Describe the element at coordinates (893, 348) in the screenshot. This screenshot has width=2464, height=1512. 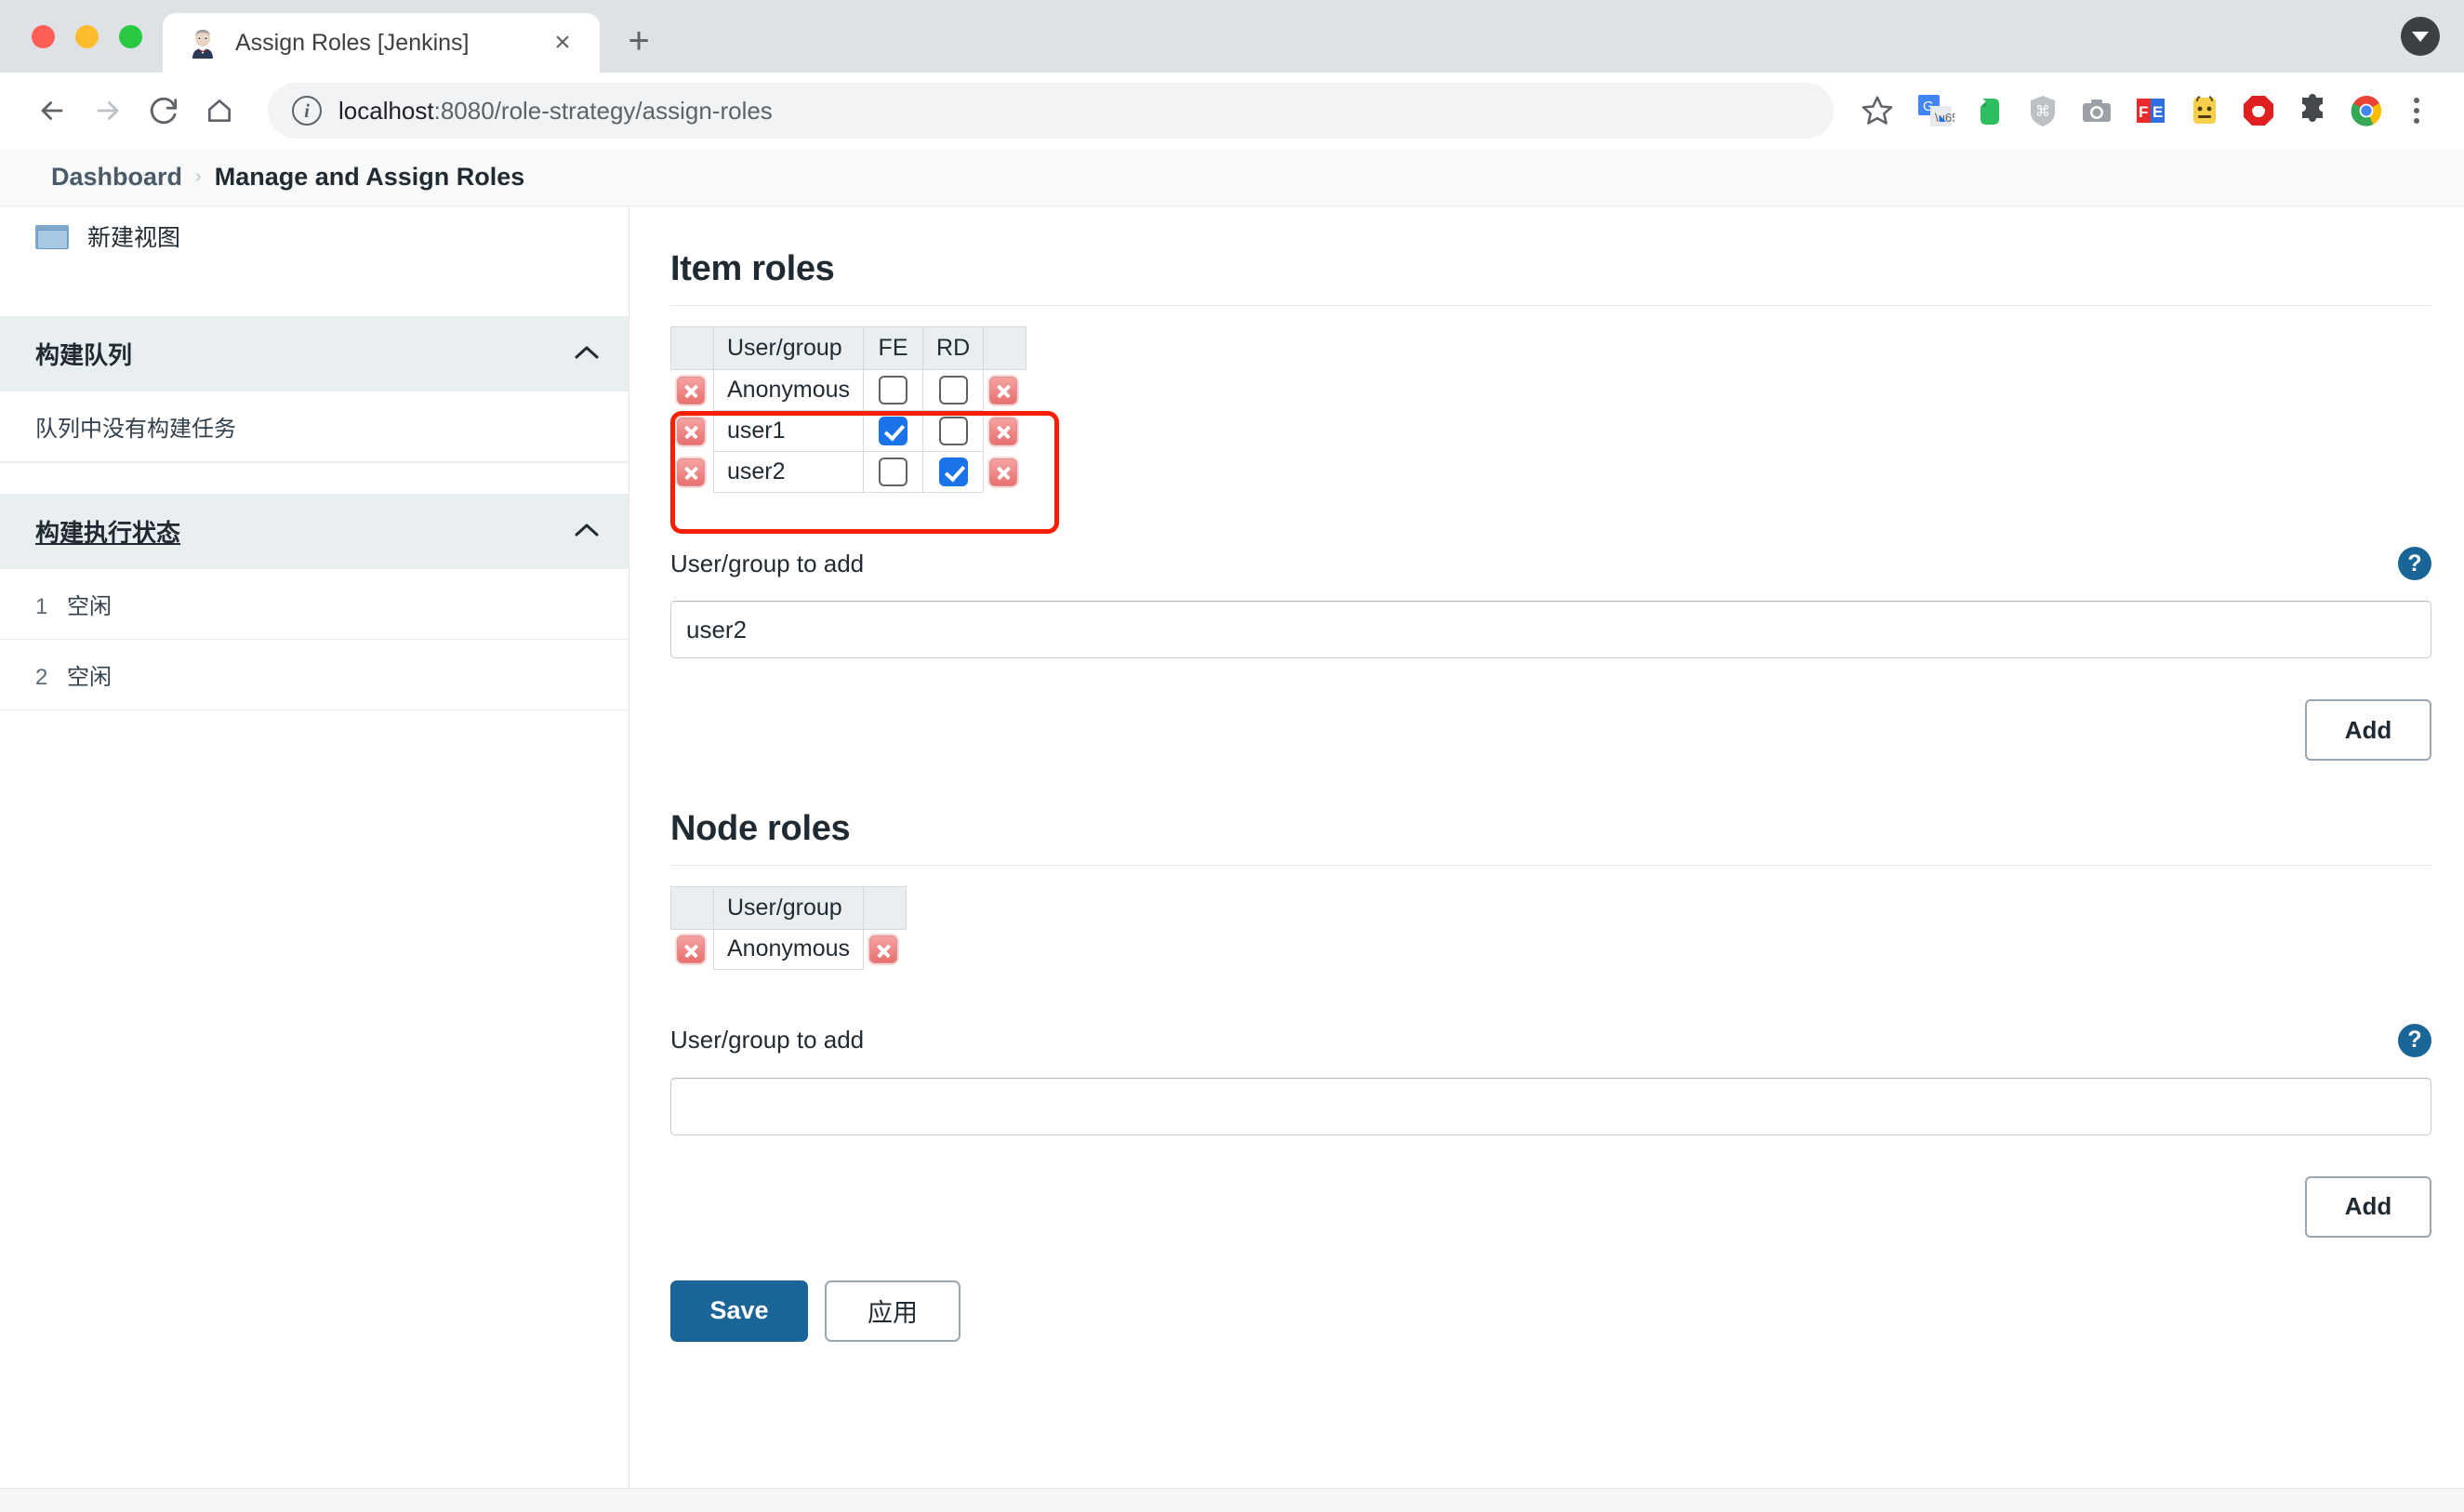
I see `column-header-fe: FE` at that location.